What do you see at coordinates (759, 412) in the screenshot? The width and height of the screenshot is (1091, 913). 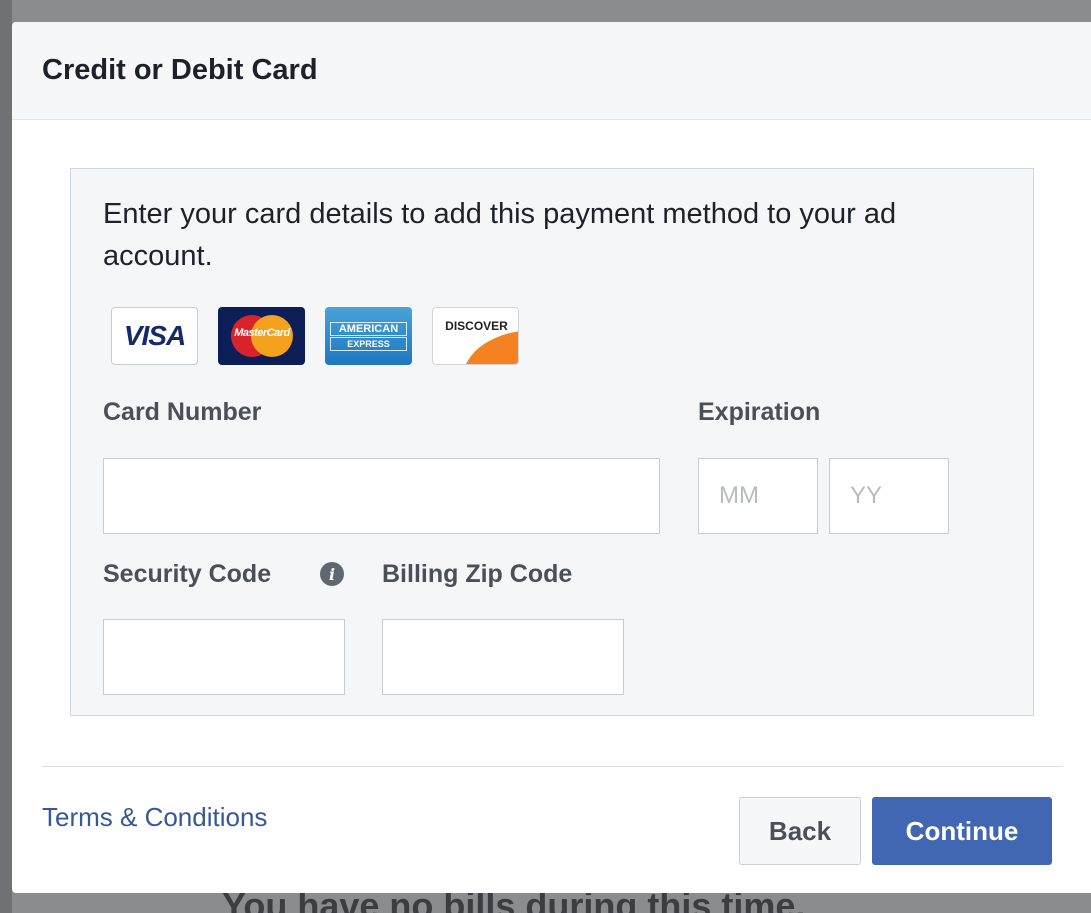 I see `expiration-label: Expiration` at bounding box center [759, 412].